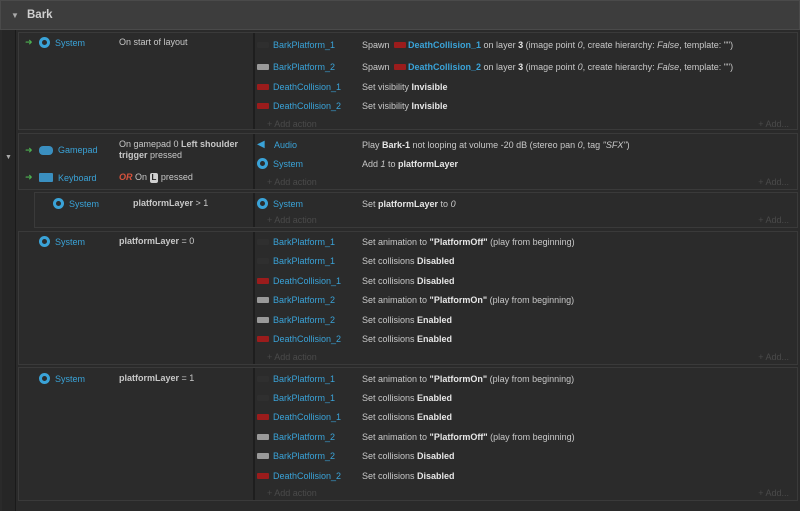  I want to click on condition-row: System platformLayer = 1, so click(116, 378).